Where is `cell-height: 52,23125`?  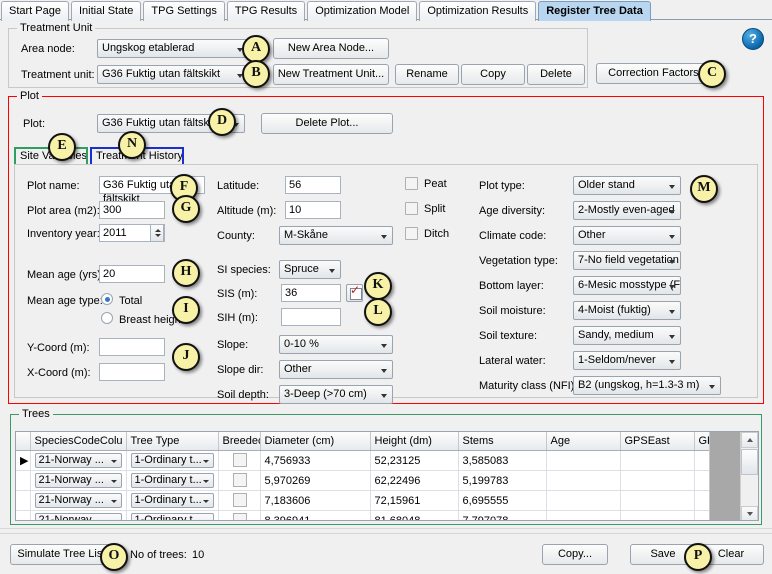 cell-height: 52,23125 is located at coordinates (414, 460).